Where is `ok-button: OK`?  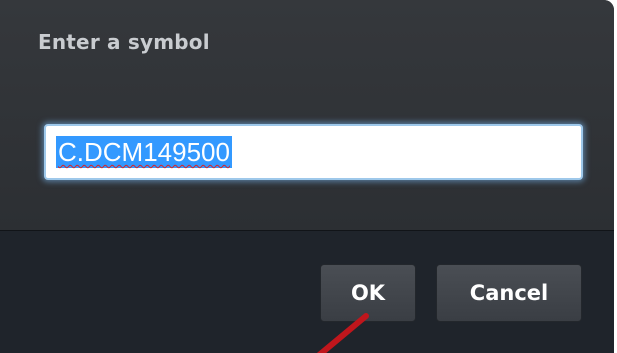
ok-button: OK is located at coordinates (368, 293).